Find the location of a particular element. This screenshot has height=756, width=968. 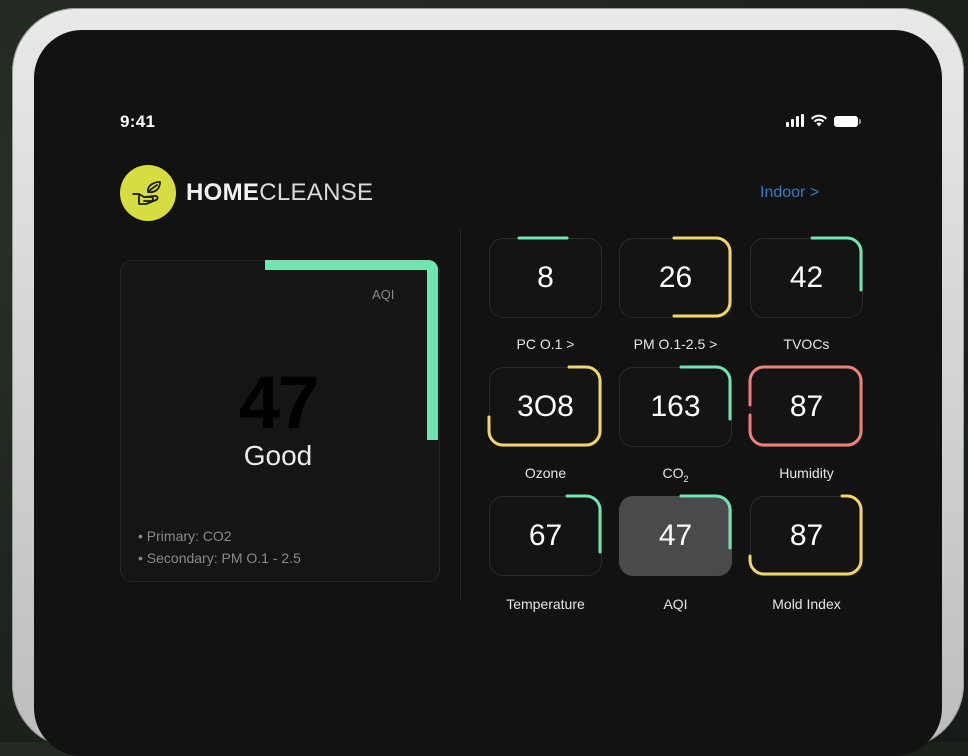

metric-value: 42 is located at coordinates (806, 277).